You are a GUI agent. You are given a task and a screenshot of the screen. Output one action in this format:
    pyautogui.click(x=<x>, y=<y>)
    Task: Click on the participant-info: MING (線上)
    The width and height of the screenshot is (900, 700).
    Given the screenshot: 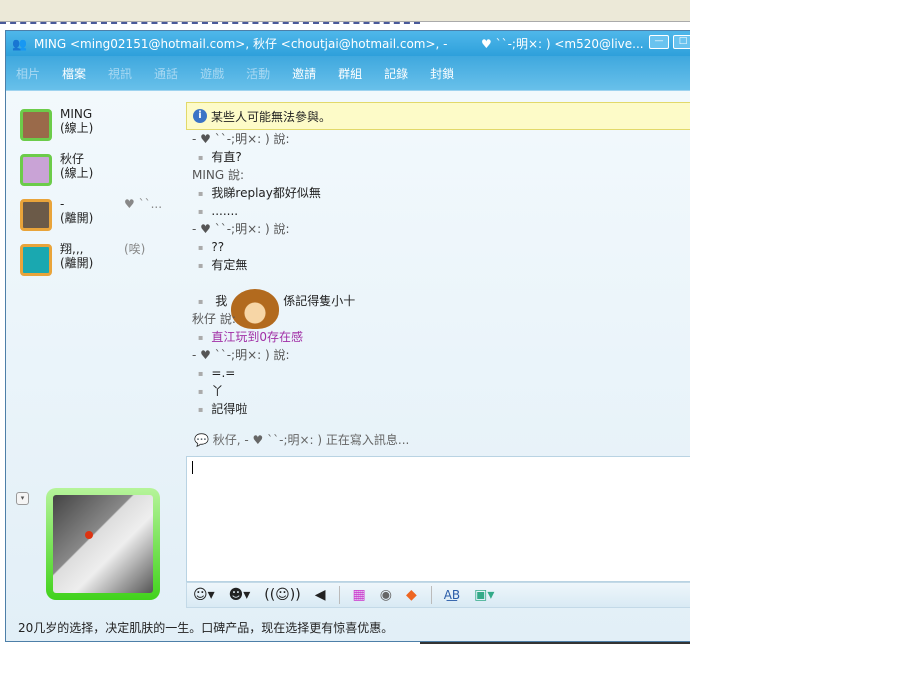 What is the action you would take?
    pyautogui.click(x=120, y=121)
    